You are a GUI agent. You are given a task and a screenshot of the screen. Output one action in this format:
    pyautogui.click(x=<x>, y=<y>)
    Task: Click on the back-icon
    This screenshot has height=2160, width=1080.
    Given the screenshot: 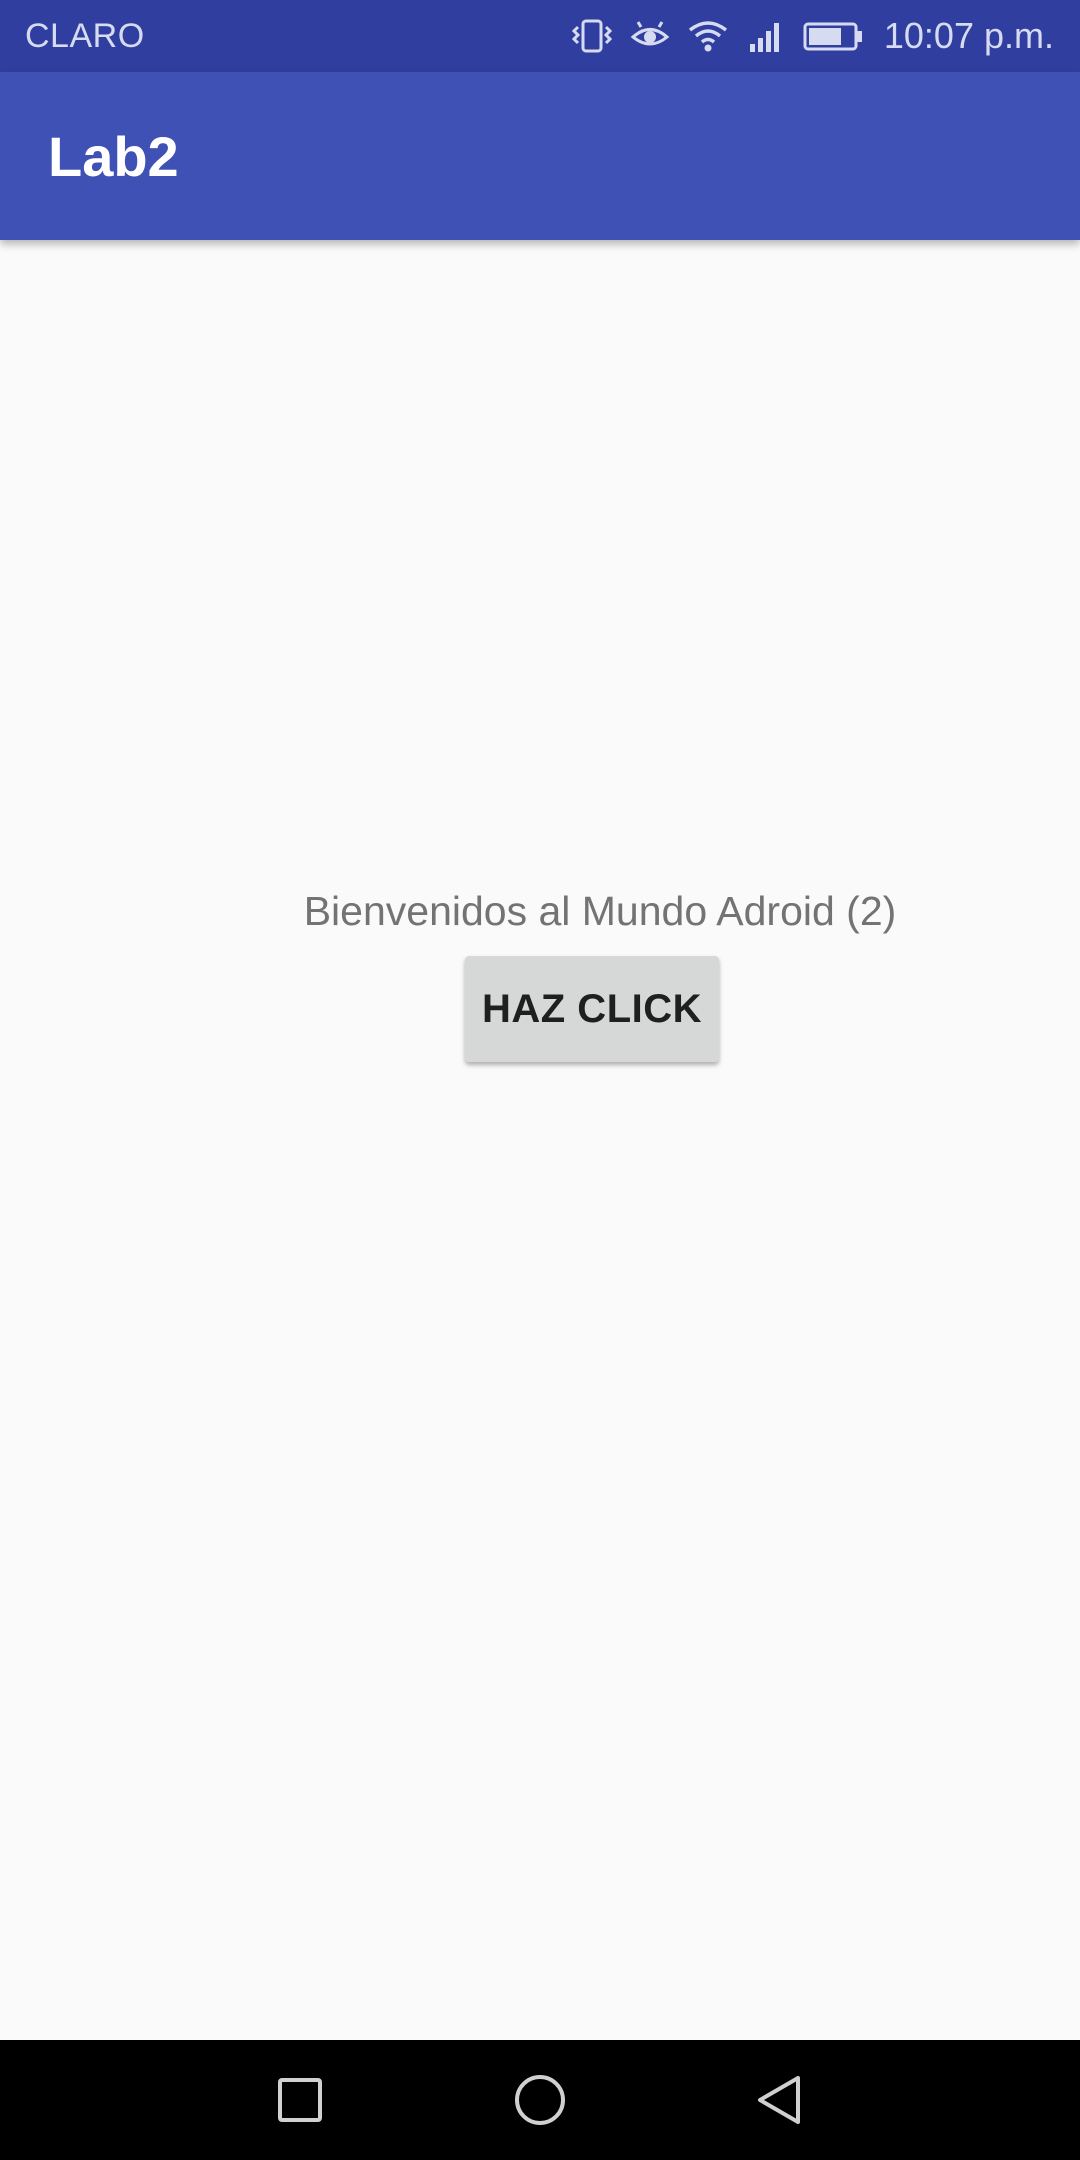 What is the action you would take?
    pyautogui.click(x=779, y=2100)
    